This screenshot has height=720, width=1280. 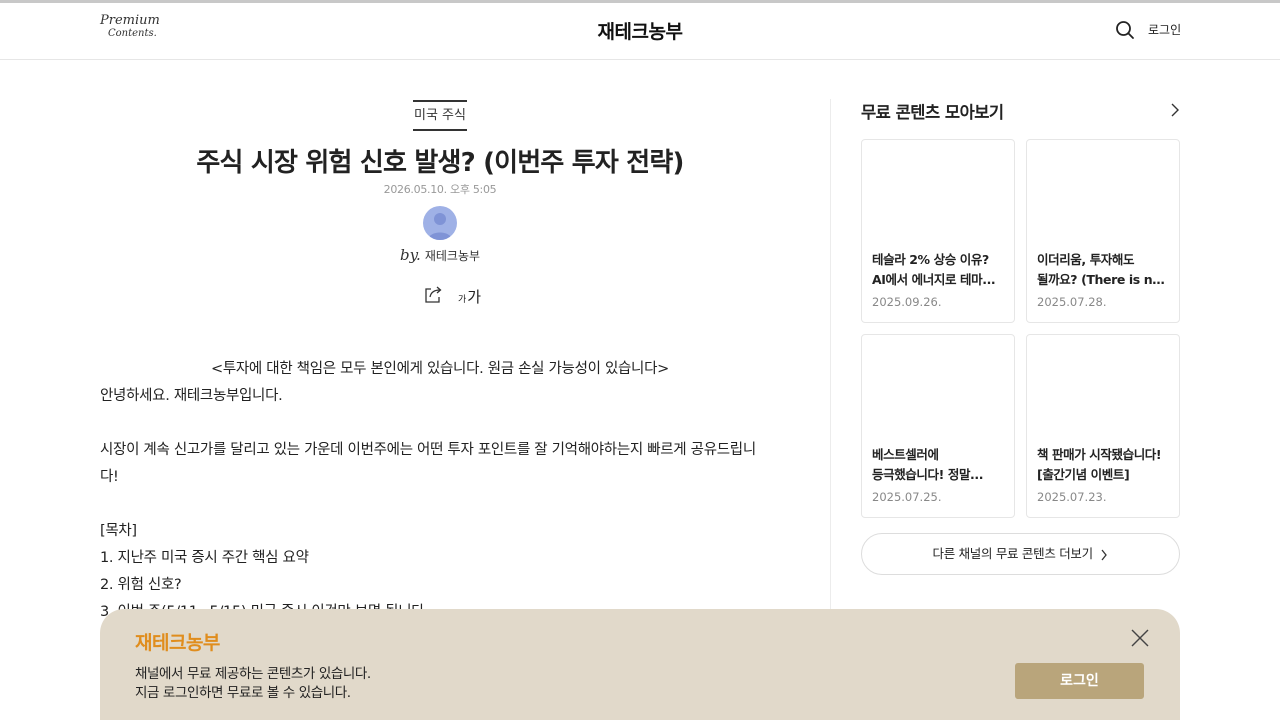 I want to click on more-button-label: 다른 채널의 무료 콘텐츠 더보기, so click(x=1013, y=553).